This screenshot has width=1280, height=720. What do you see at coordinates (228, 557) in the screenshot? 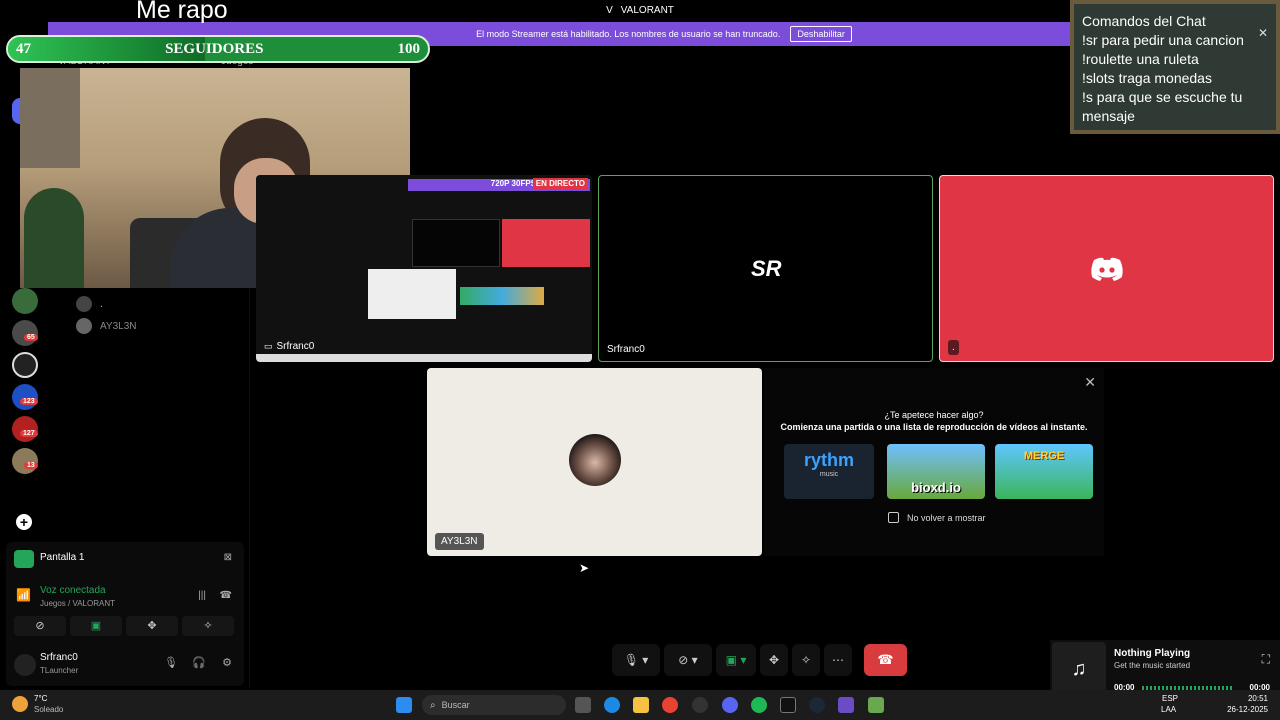
I see `stop-share-icon: ⊠` at bounding box center [228, 557].